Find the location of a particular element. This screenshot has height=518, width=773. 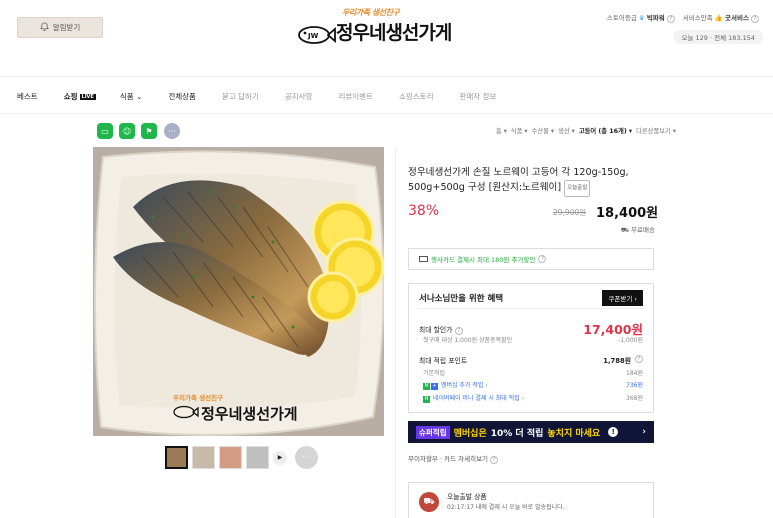

nav-review-event: 리뷰이벤트 is located at coordinates (355, 96).